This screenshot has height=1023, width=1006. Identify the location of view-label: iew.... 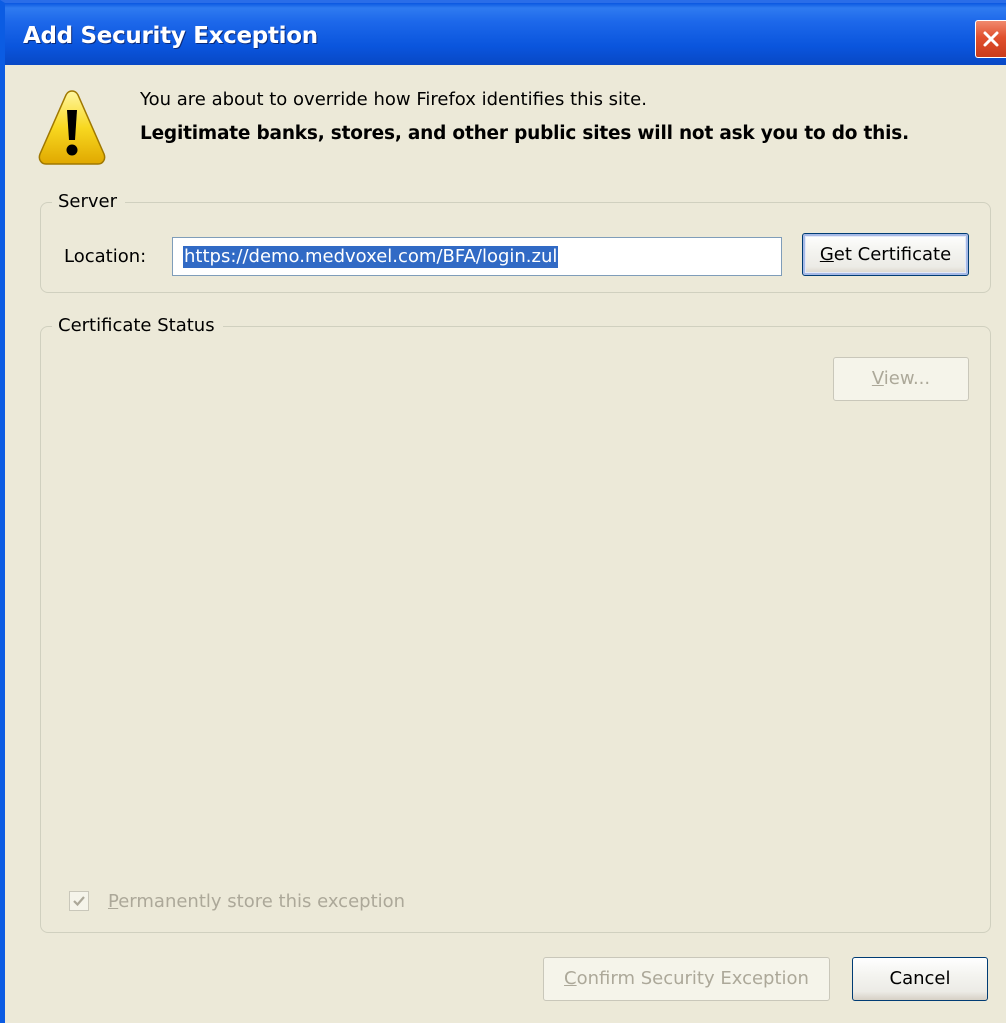
(907, 378).